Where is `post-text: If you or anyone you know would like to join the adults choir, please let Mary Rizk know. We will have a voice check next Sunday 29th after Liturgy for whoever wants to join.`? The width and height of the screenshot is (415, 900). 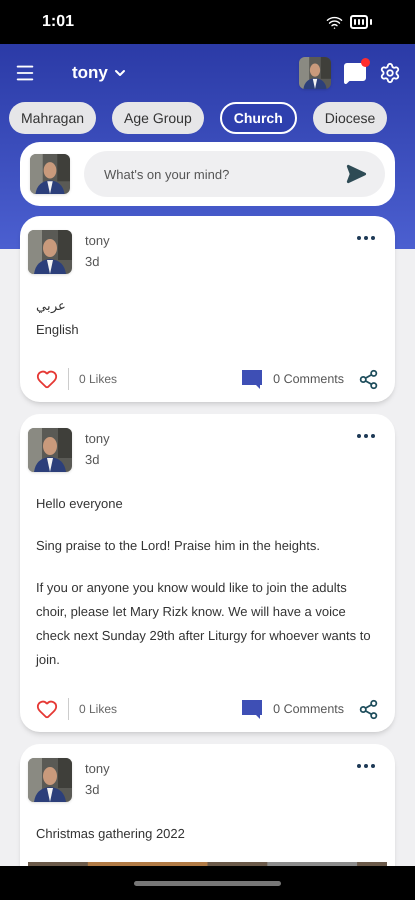
post-text: If you or anyone you know would like to join the adults choir, please let Mary Rizk know. We will have a voice check next Sunday 29th after Liturgy for whoever wants to join. is located at coordinates (204, 624).